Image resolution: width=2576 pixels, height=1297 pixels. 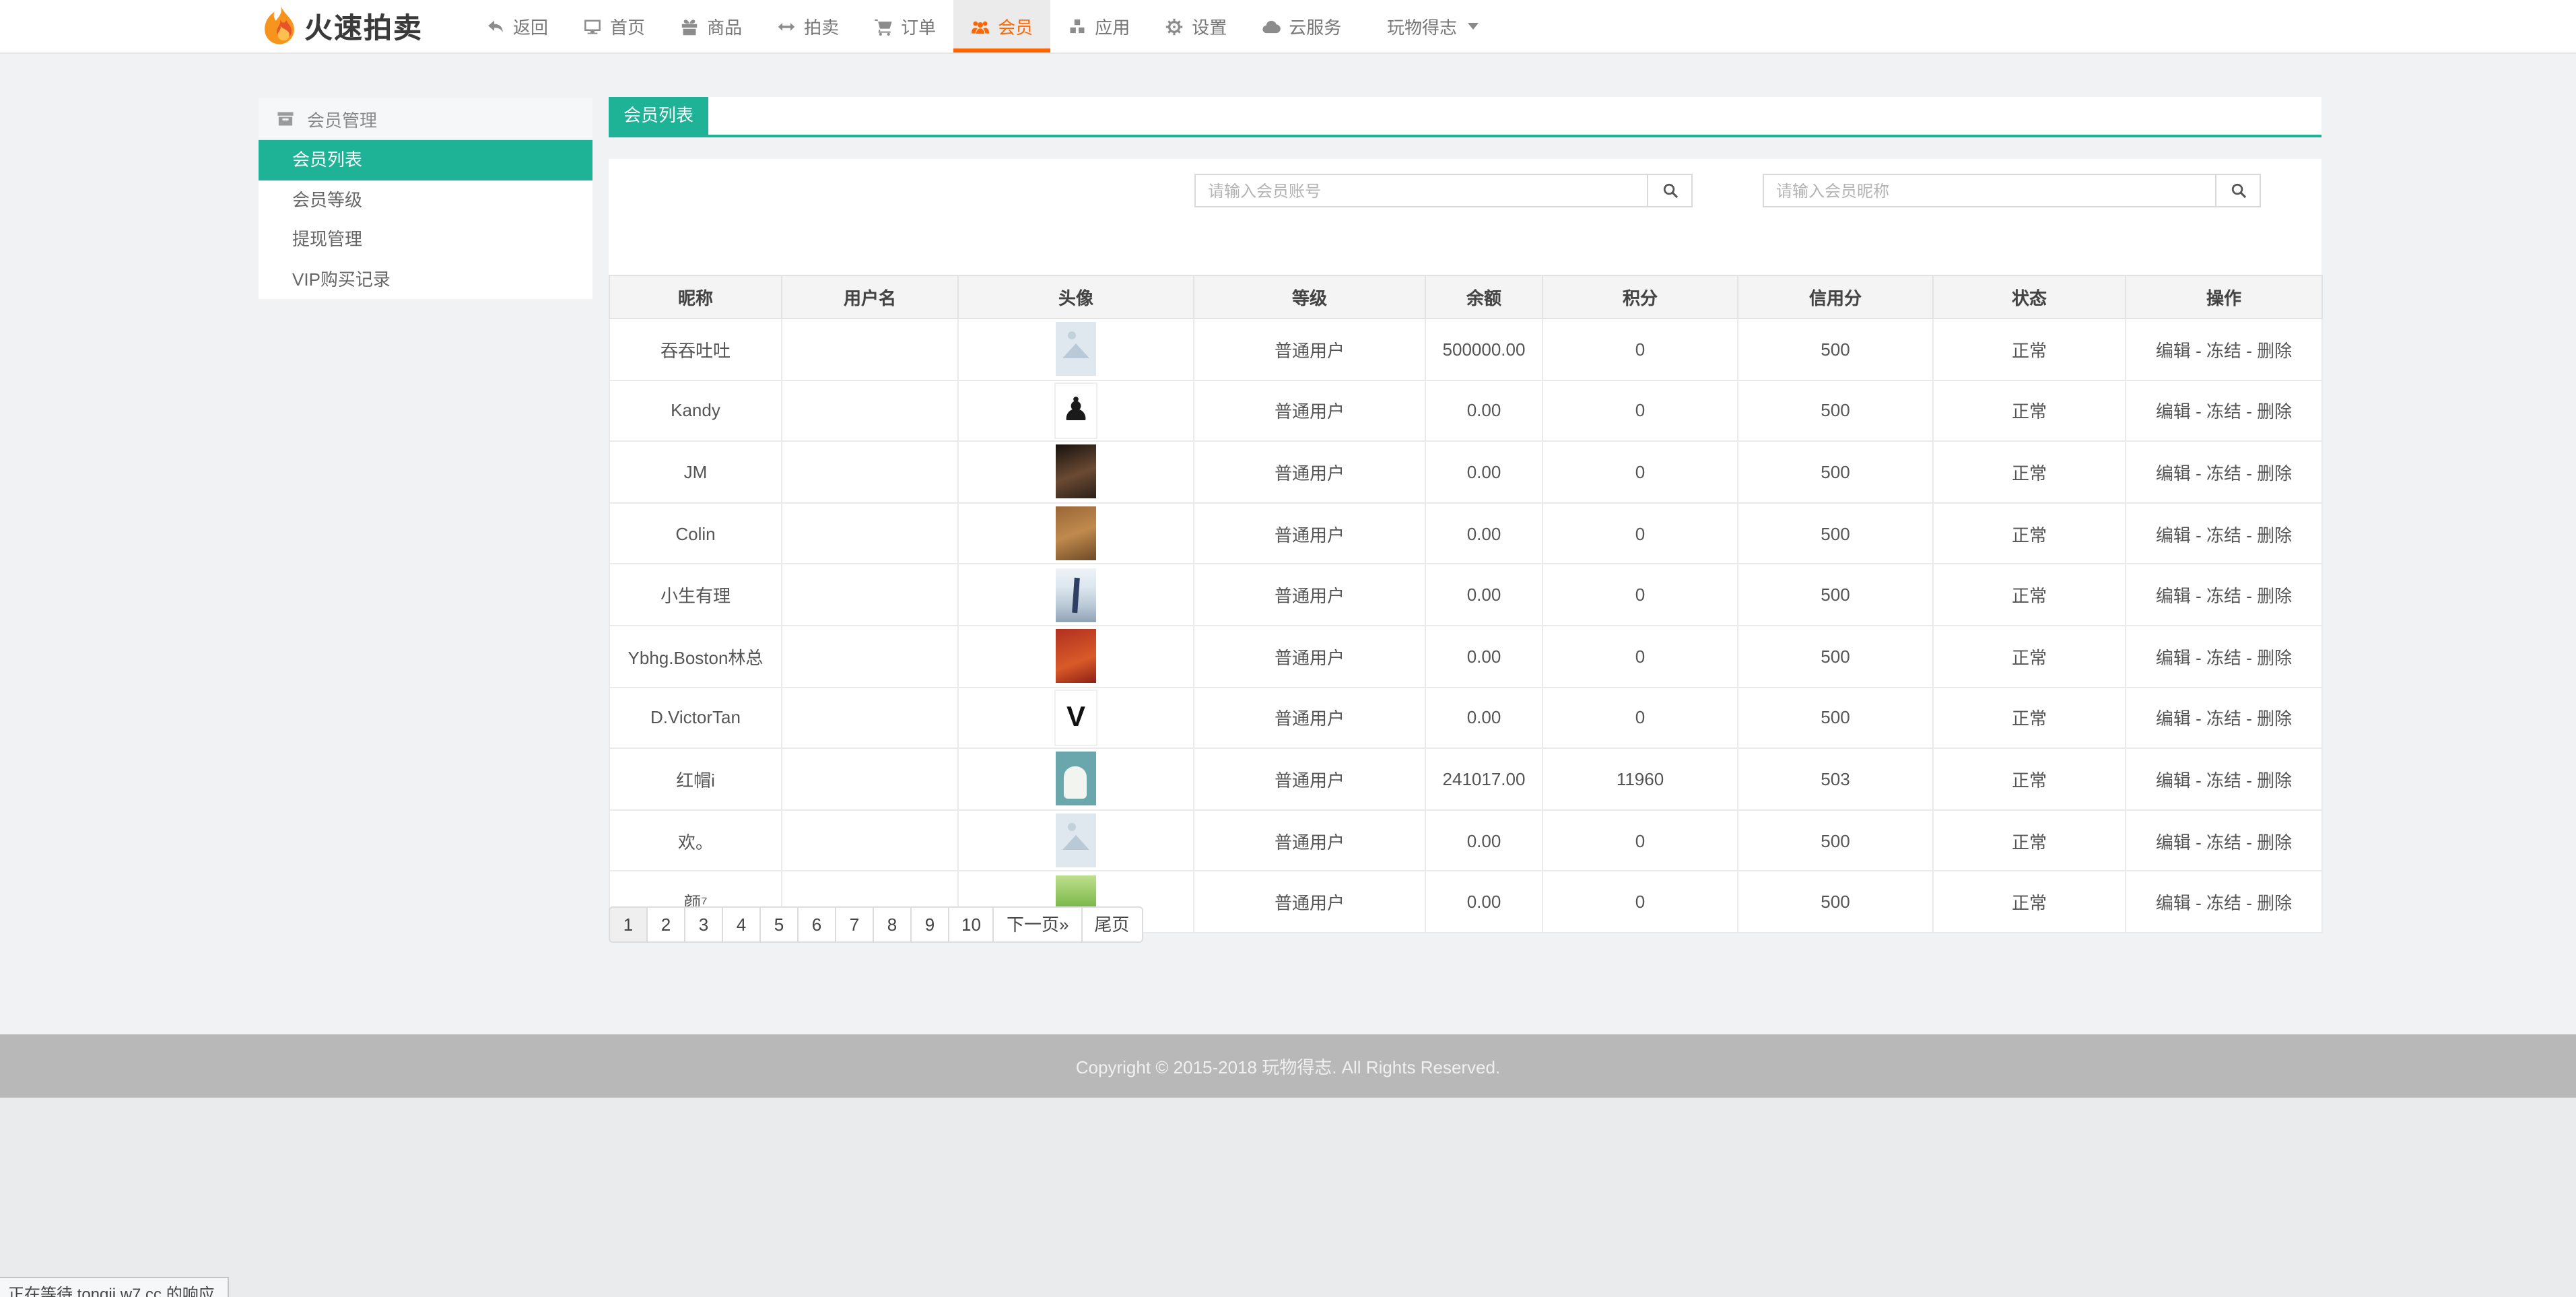 I want to click on pagination-page-1: 1, so click(x=628, y=924).